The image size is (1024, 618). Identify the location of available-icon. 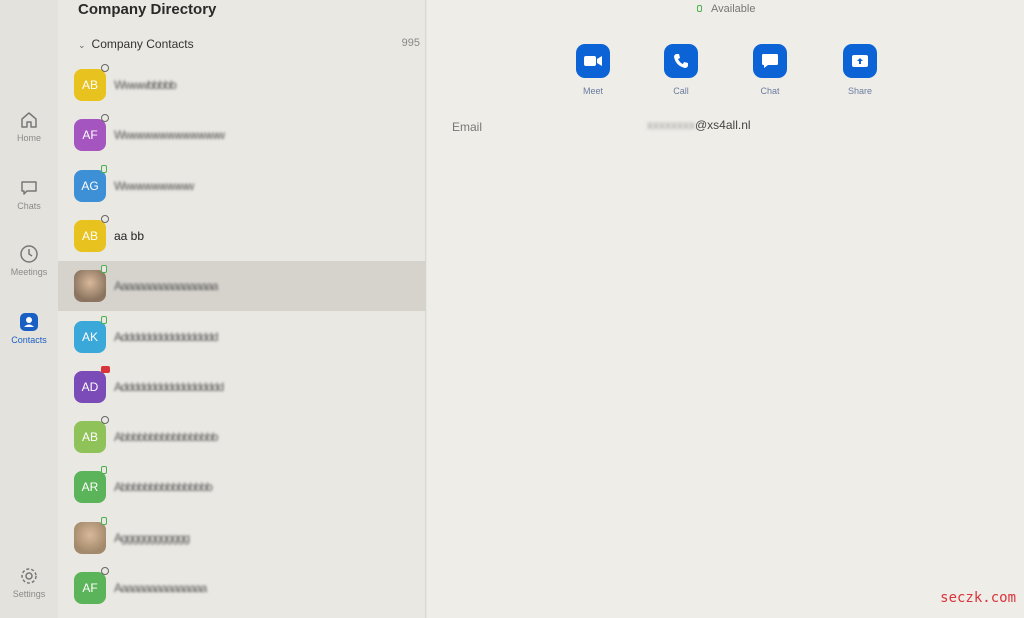
(699, 8).